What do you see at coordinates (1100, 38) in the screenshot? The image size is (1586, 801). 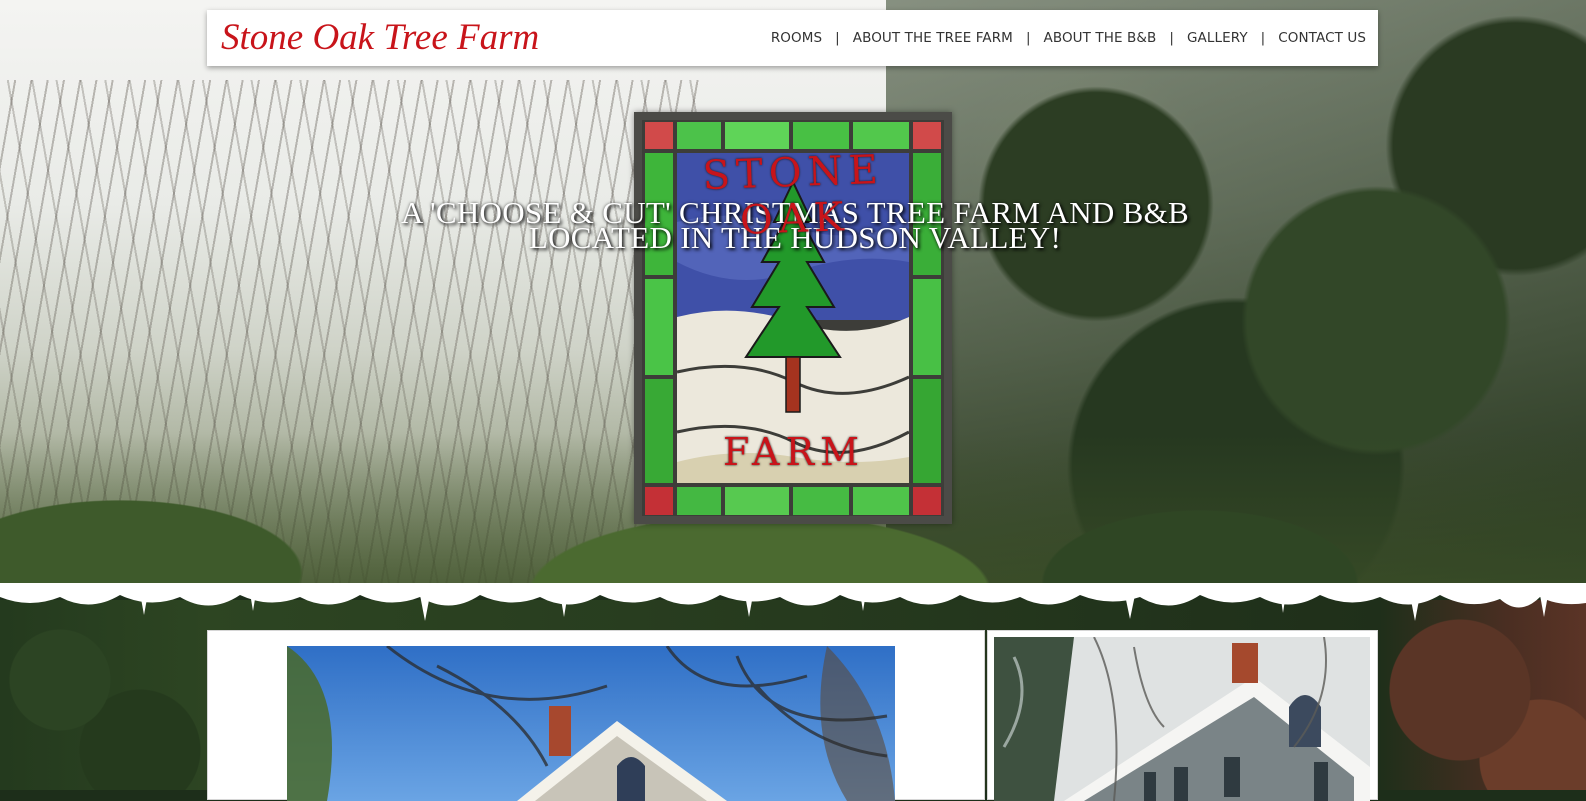 I see `nav-about-bnb: ABOUT THE B&B` at bounding box center [1100, 38].